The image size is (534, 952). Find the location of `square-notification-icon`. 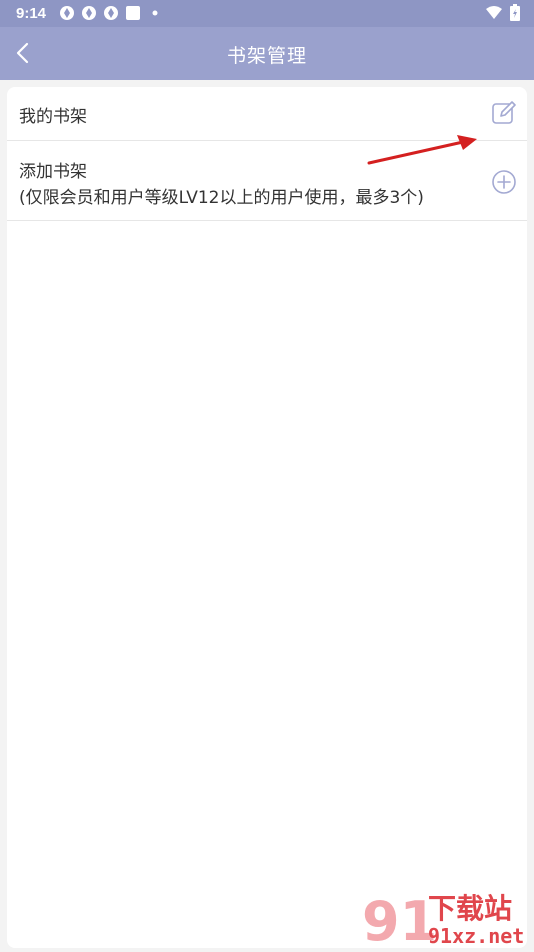

square-notification-icon is located at coordinates (133, 13).